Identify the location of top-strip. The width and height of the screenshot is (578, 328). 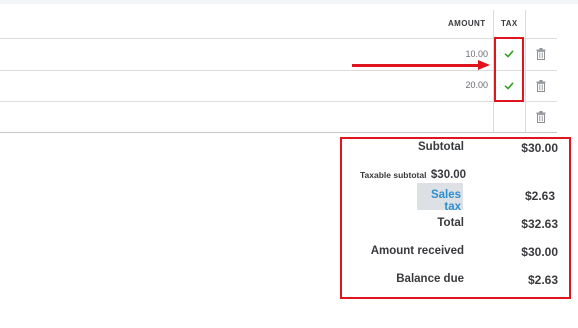
(289, 2).